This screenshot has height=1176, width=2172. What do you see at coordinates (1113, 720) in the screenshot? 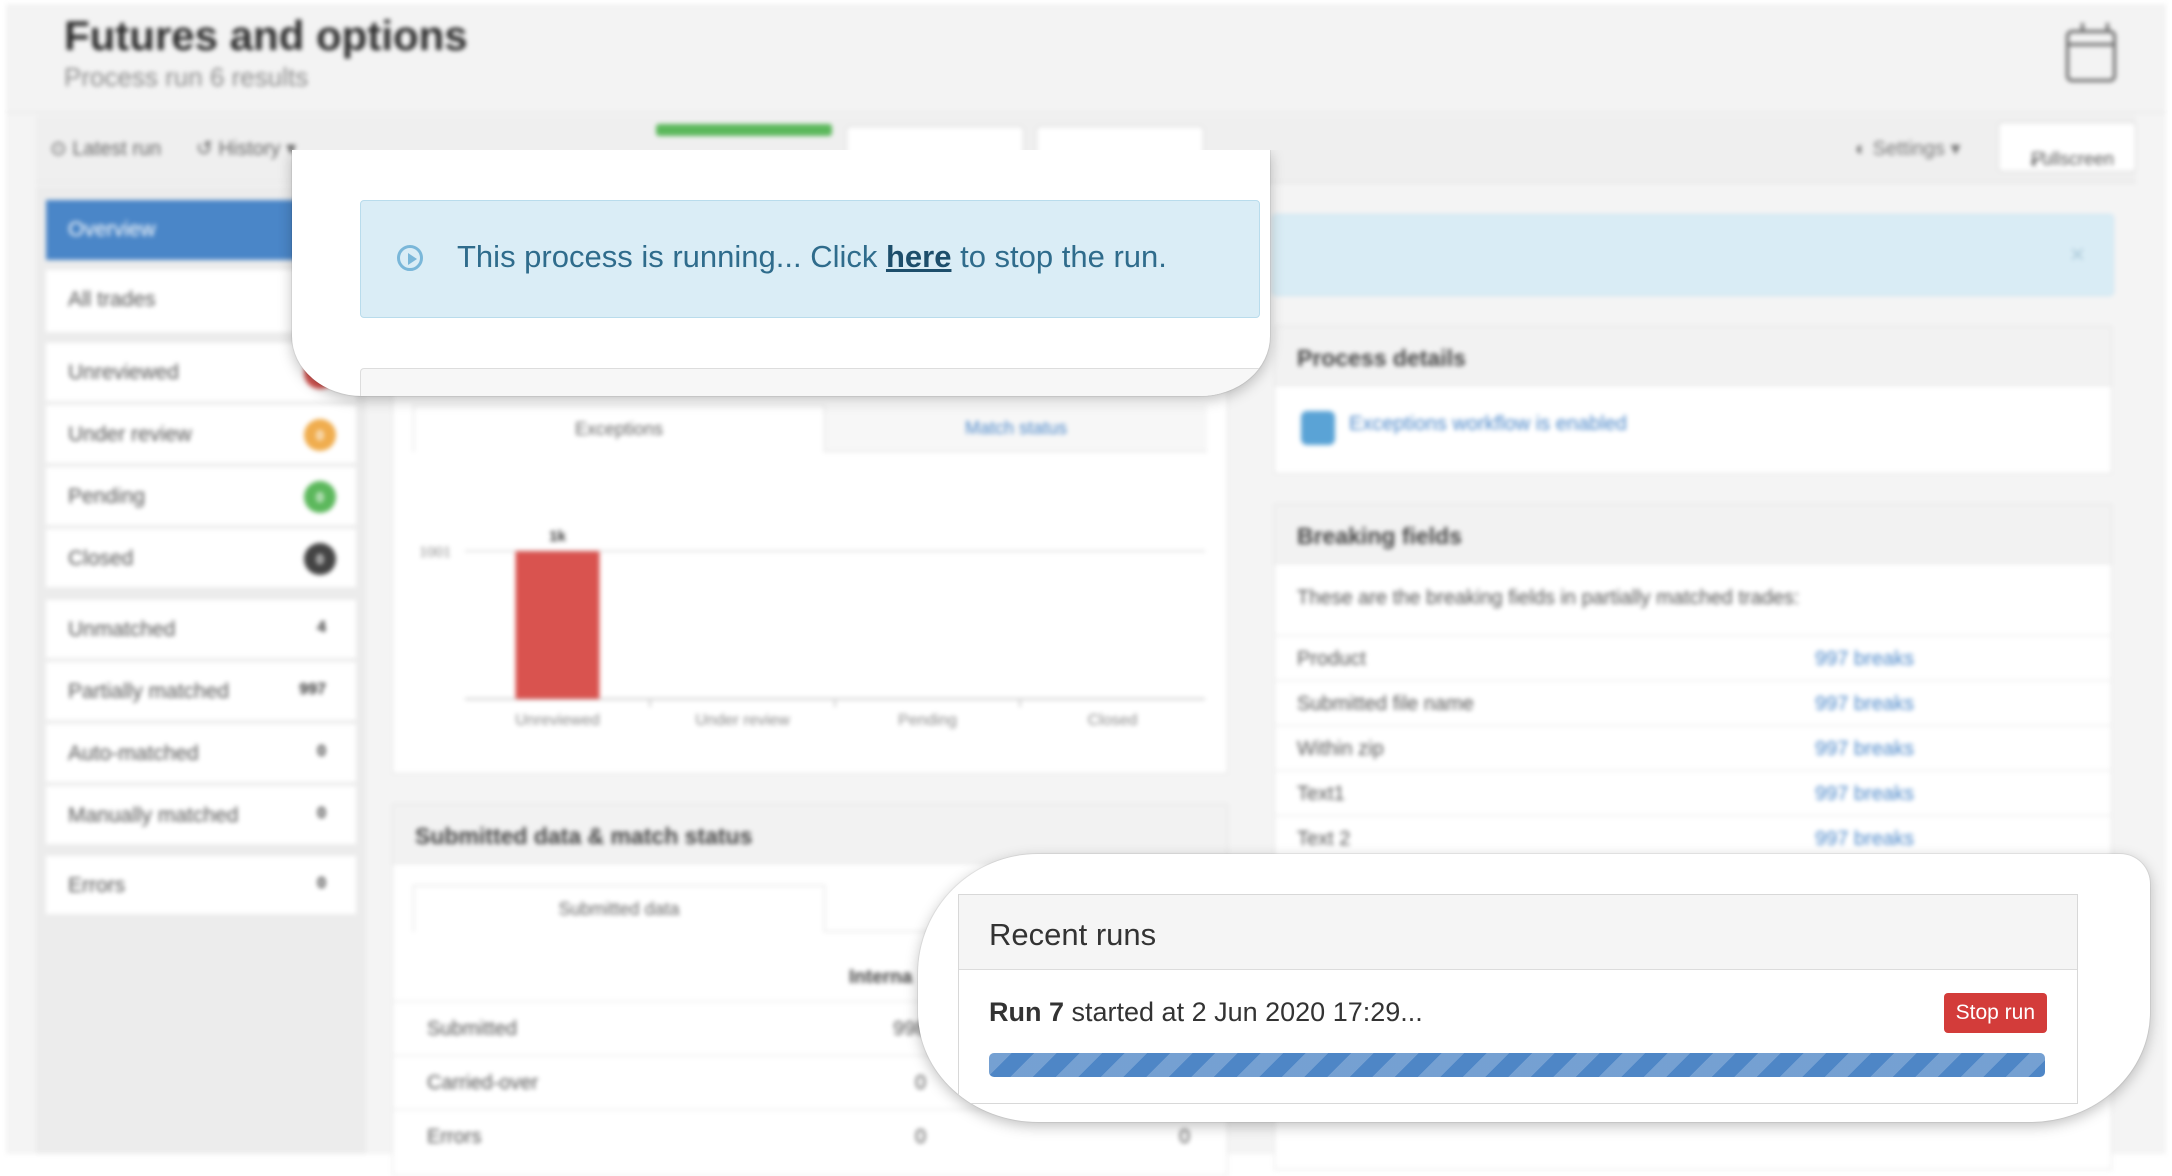
I see `x-tick-label: Closed` at bounding box center [1113, 720].